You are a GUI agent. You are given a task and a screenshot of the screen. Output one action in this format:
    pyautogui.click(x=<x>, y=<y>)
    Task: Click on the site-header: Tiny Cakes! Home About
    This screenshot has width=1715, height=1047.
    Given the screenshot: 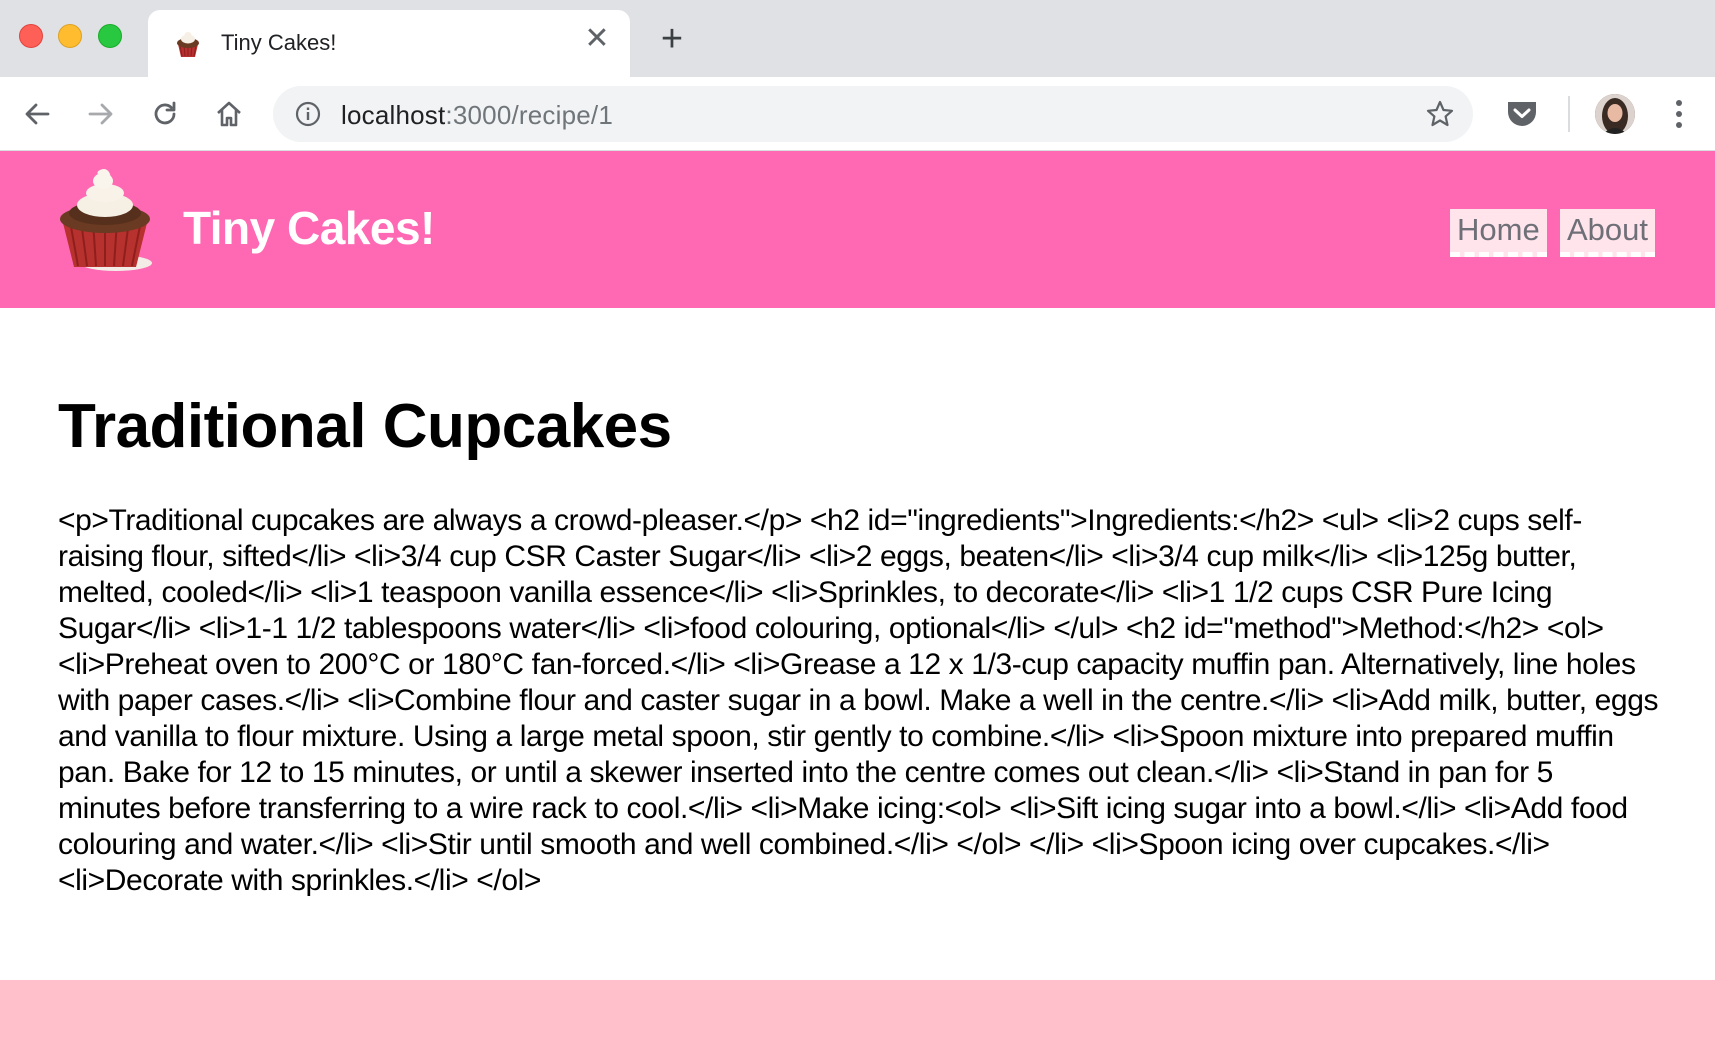 What is the action you would take?
    pyautogui.click(x=857, y=229)
    